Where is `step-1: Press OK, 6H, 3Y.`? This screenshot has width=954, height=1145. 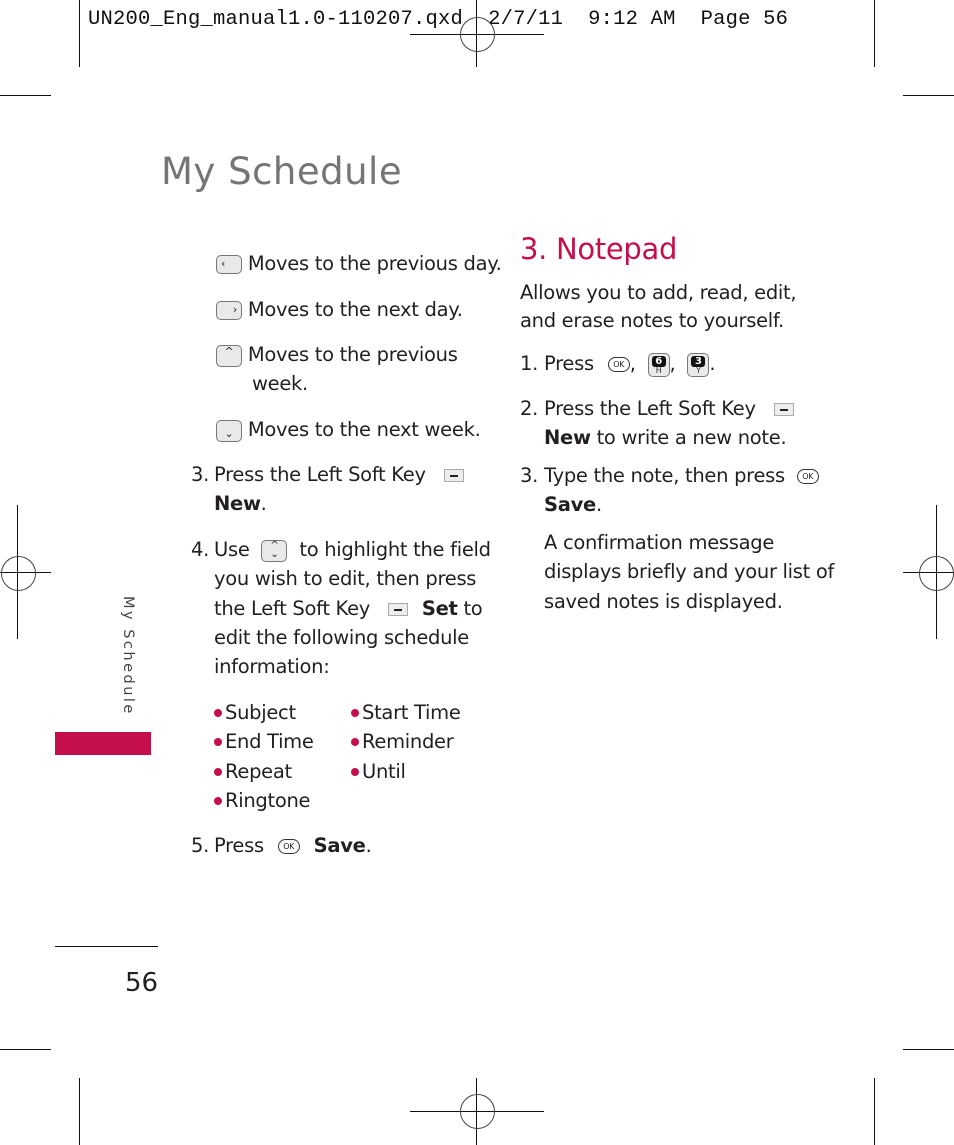 step-1: Press OK, 6H, 3Y. is located at coordinates (630, 364).